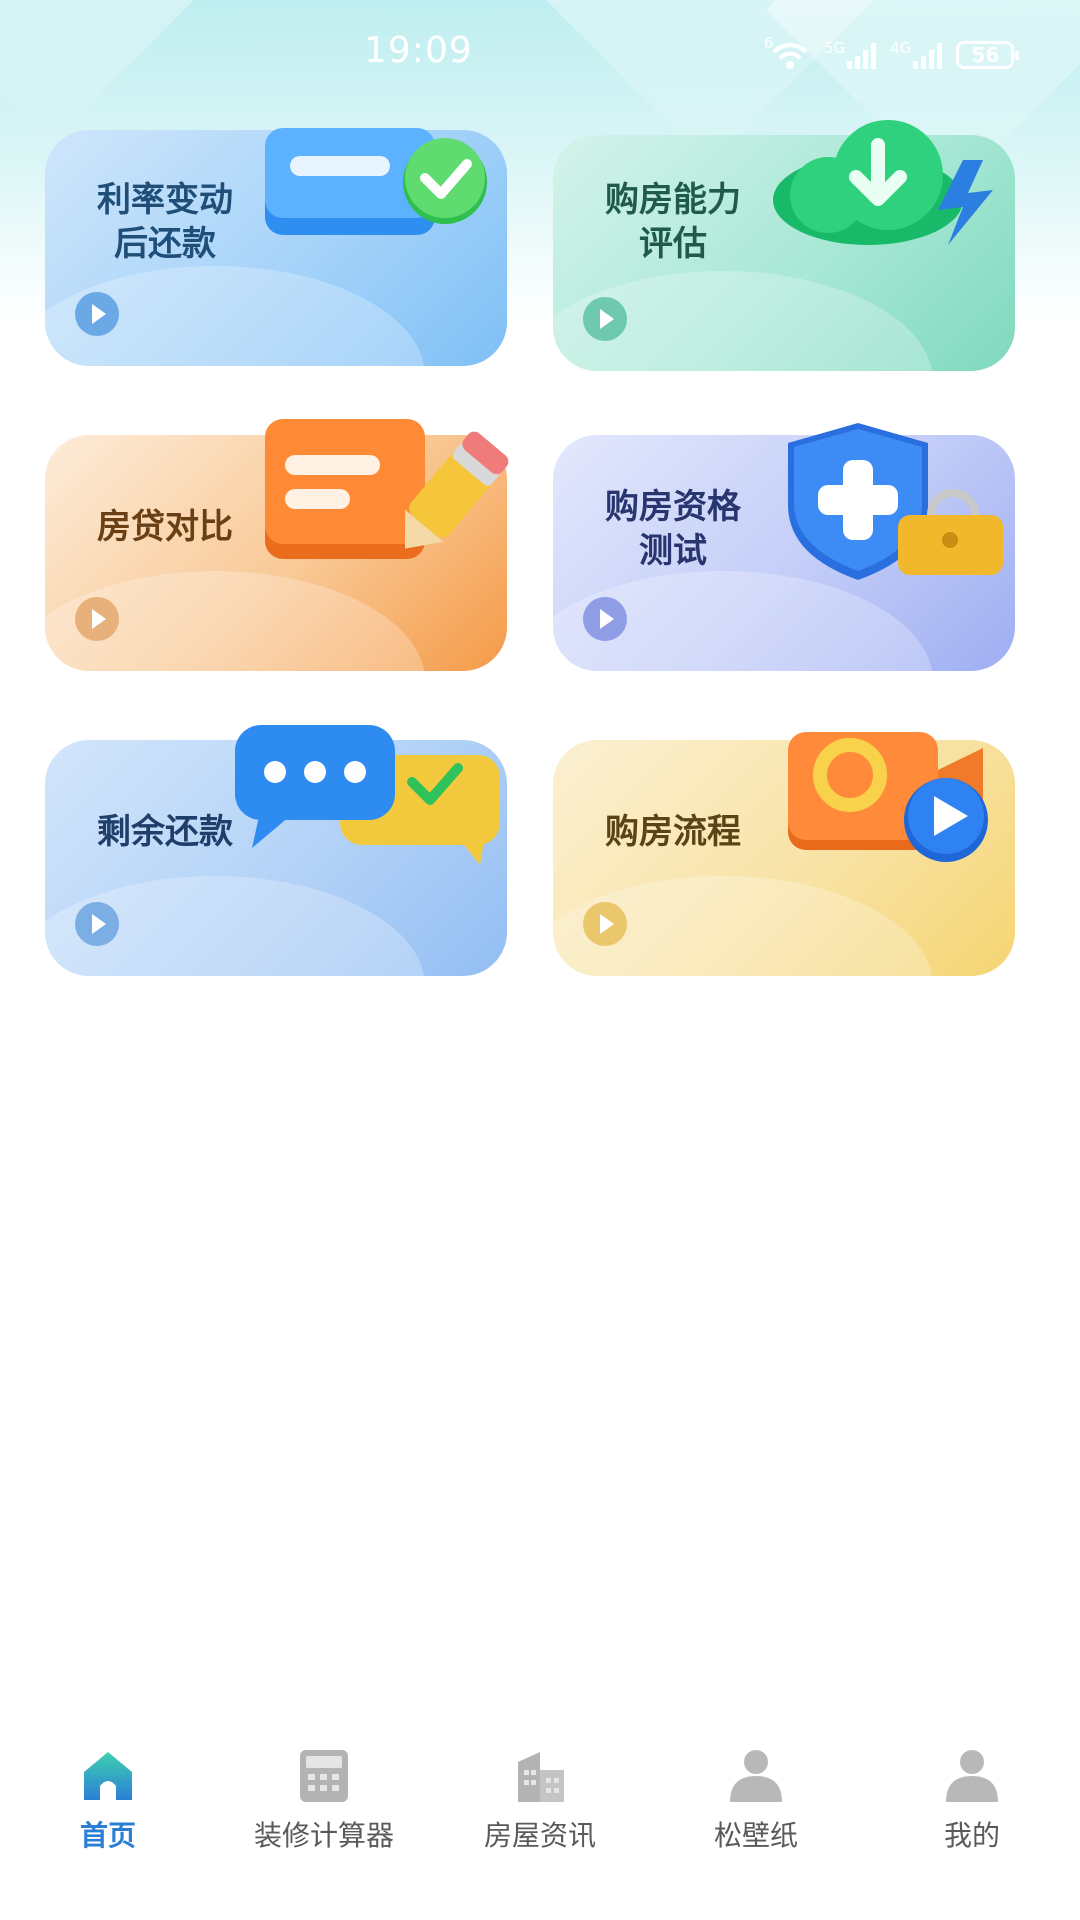 The width and height of the screenshot is (1080, 1920). I want to click on status-time: 19:09, so click(418, 50).